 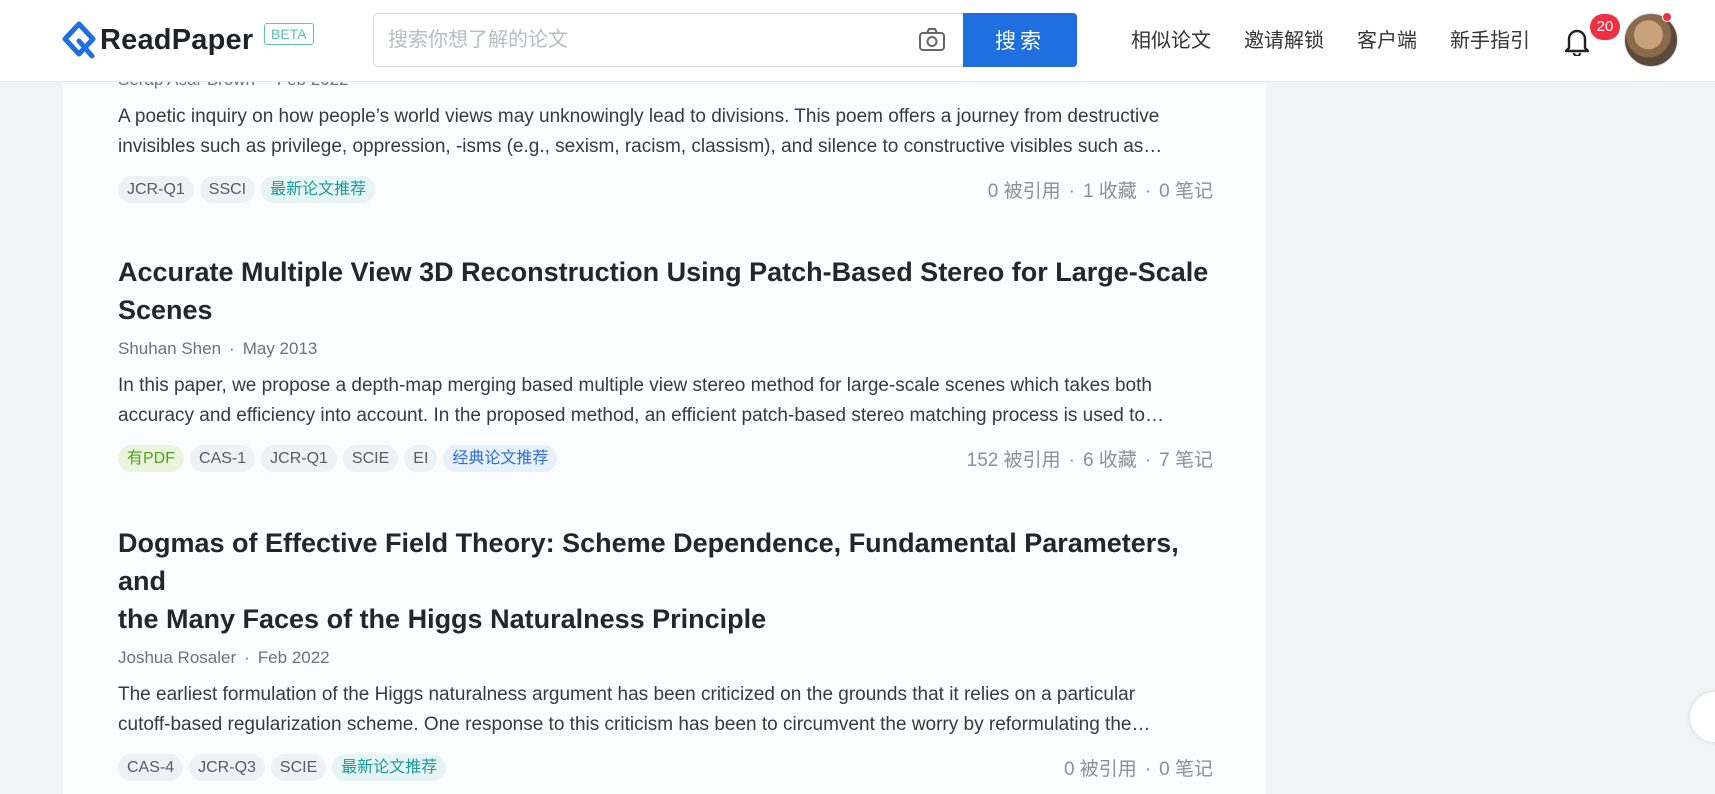 I want to click on paper-authors: Joshua Rosaler, so click(x=177, y=657).